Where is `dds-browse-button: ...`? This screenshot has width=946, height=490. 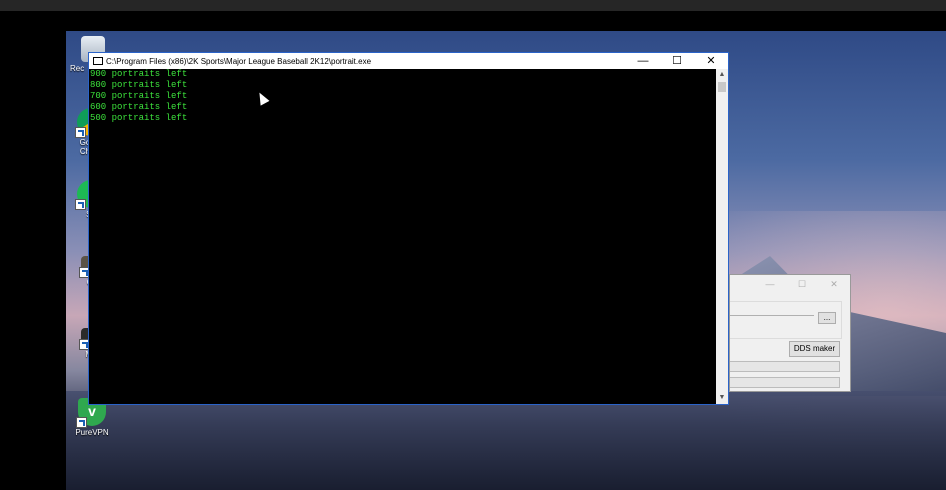
dds-browse-button: ... is located at coordinates (827, 318).